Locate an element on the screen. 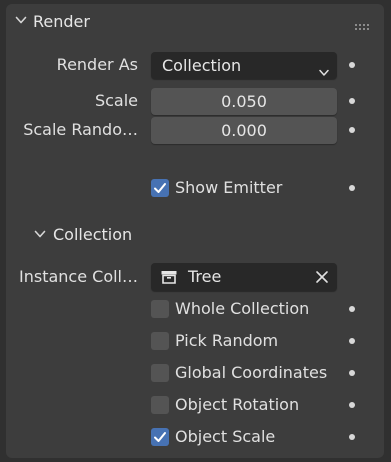 The image size is (391, 462). object-scale-checkbox is located at coordinates (160, 437).